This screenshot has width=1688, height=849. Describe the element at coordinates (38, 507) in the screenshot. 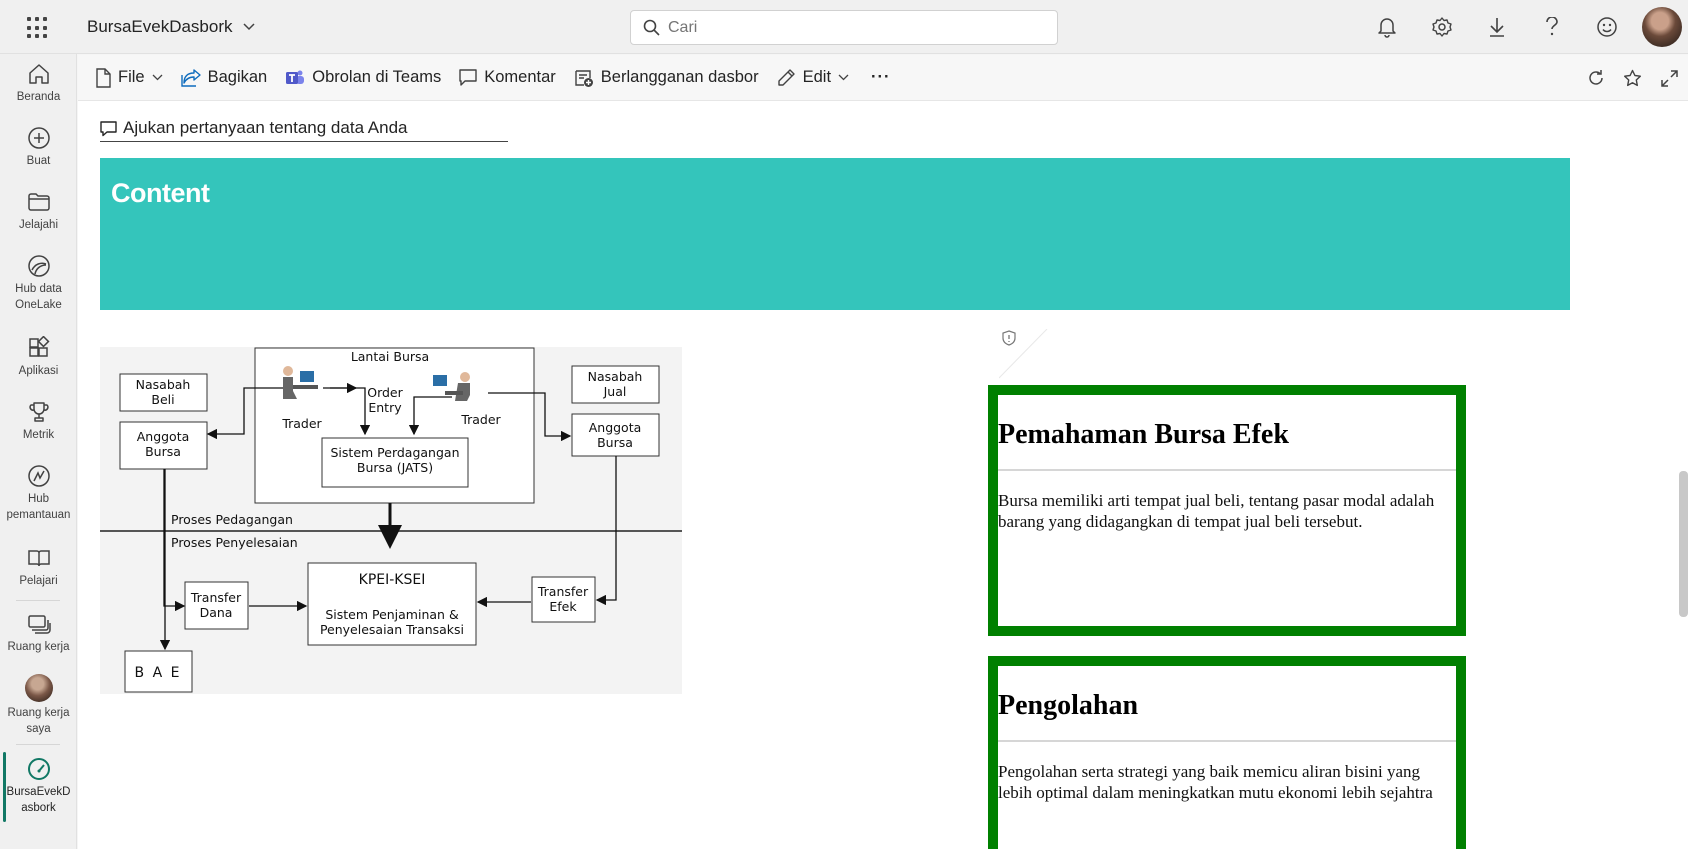

I see `nav-label: Hub pemantauan` at that location.